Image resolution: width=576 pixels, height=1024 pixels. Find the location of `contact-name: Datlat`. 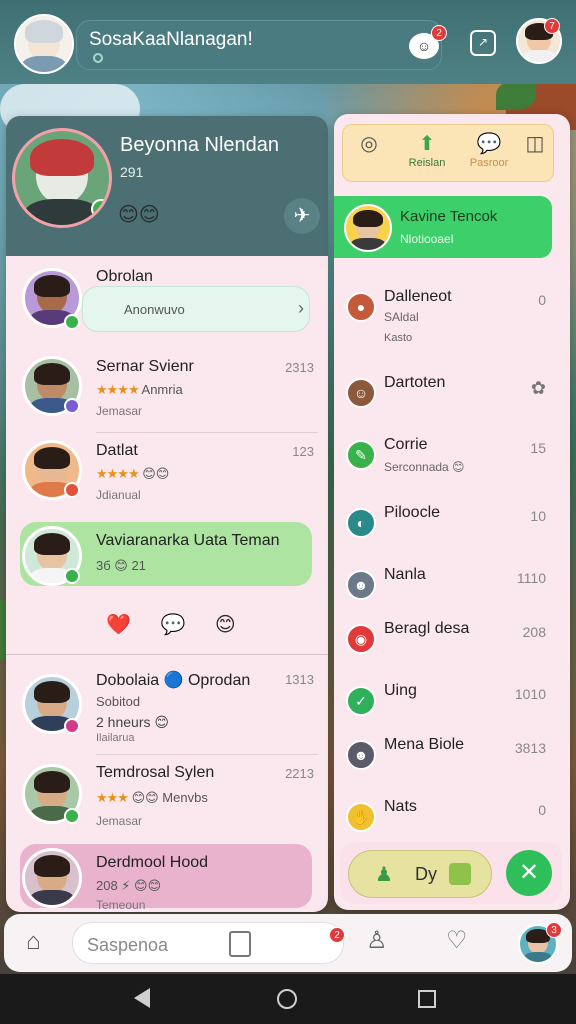

contact-name: Datlat is located at coordinates (117, 450).